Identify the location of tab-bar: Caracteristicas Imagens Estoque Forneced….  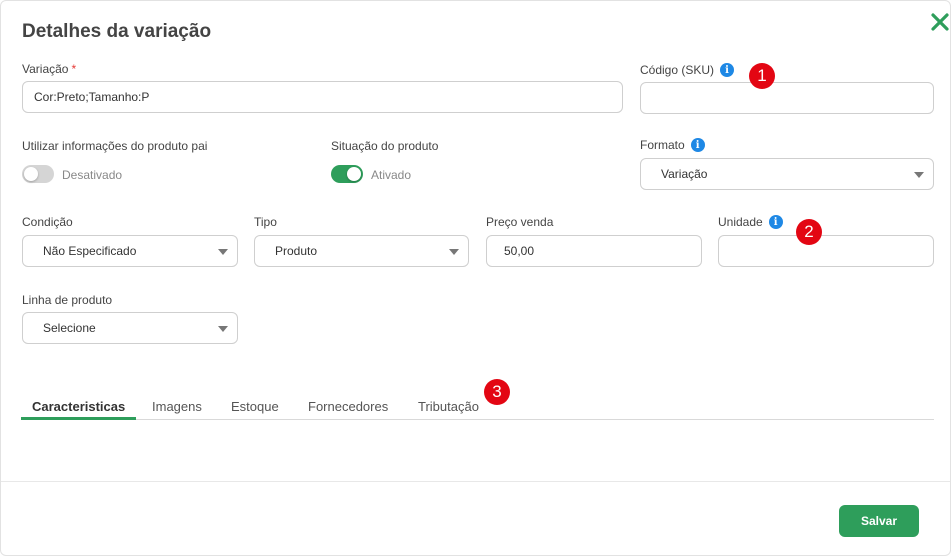
(477, 408).